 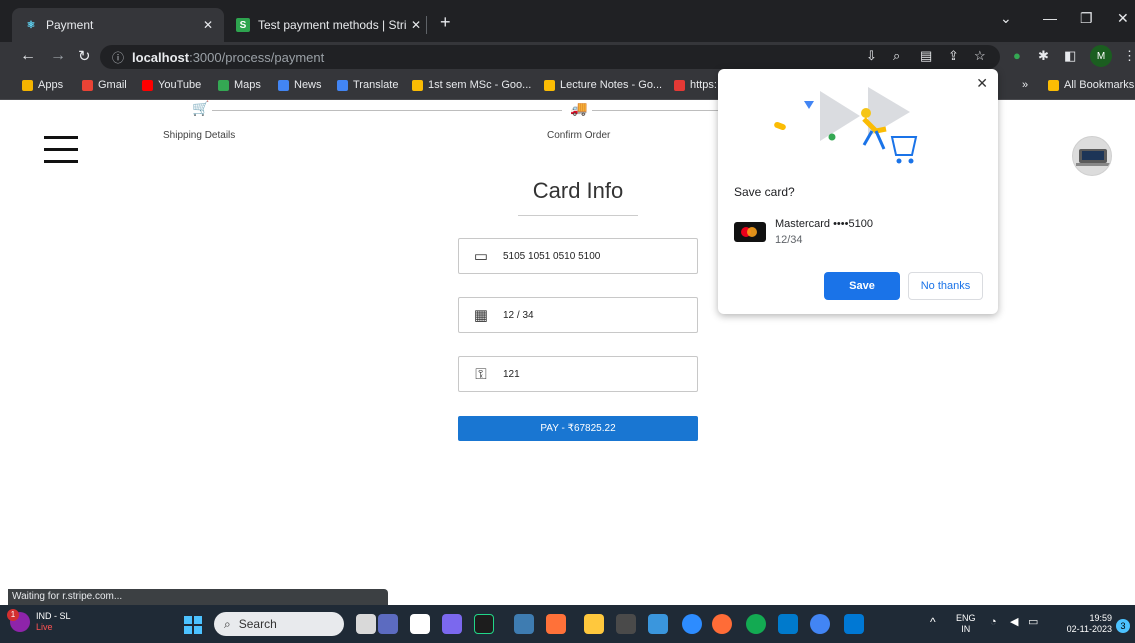 I want to click on puzzle-extensions-icon: ✱, so click(x=1043, y=56).